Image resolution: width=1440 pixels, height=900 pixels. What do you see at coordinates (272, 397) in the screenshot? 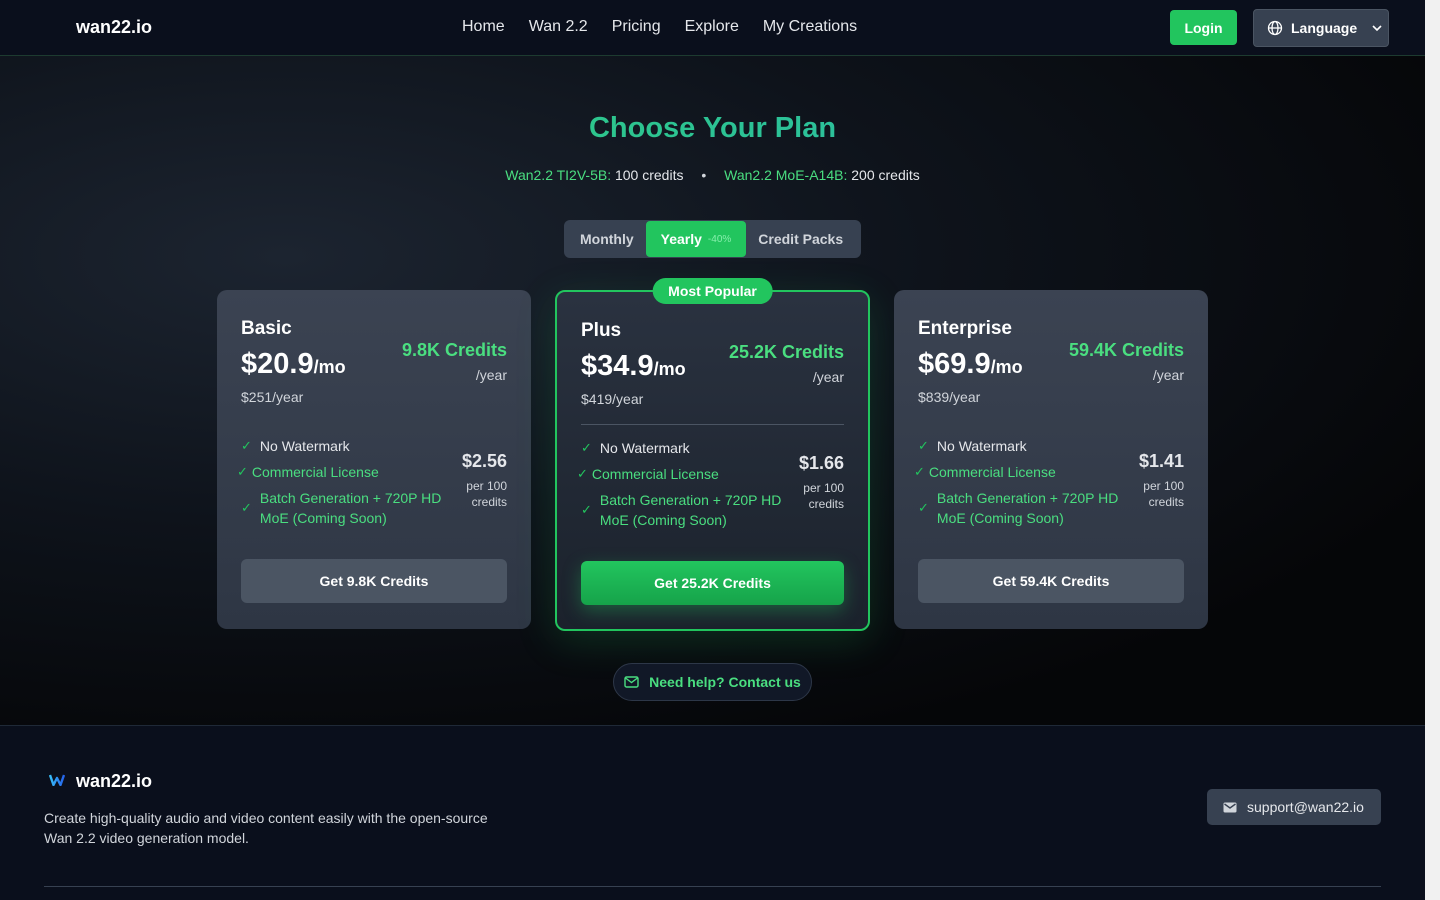
I see `plan-yearly-total: $251/year` at bounding box center [272, 397].